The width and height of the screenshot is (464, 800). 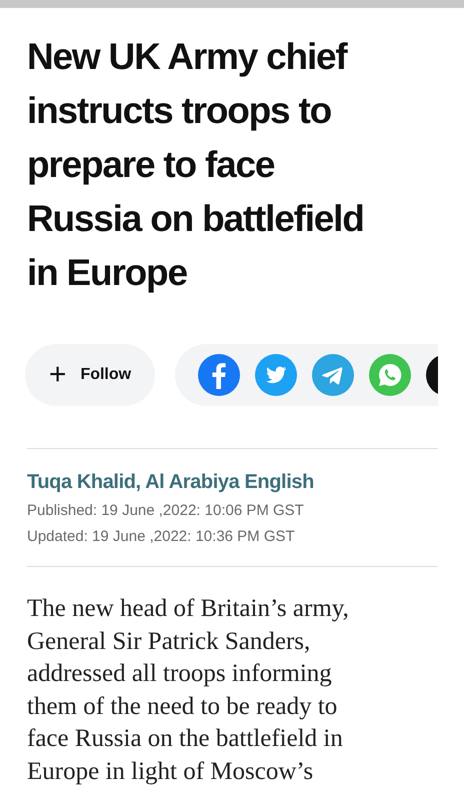 What do you see at coordinates (90, 375) in the screenshot?
I see `follow-button: + Follow` at bounding box center [90, 375].